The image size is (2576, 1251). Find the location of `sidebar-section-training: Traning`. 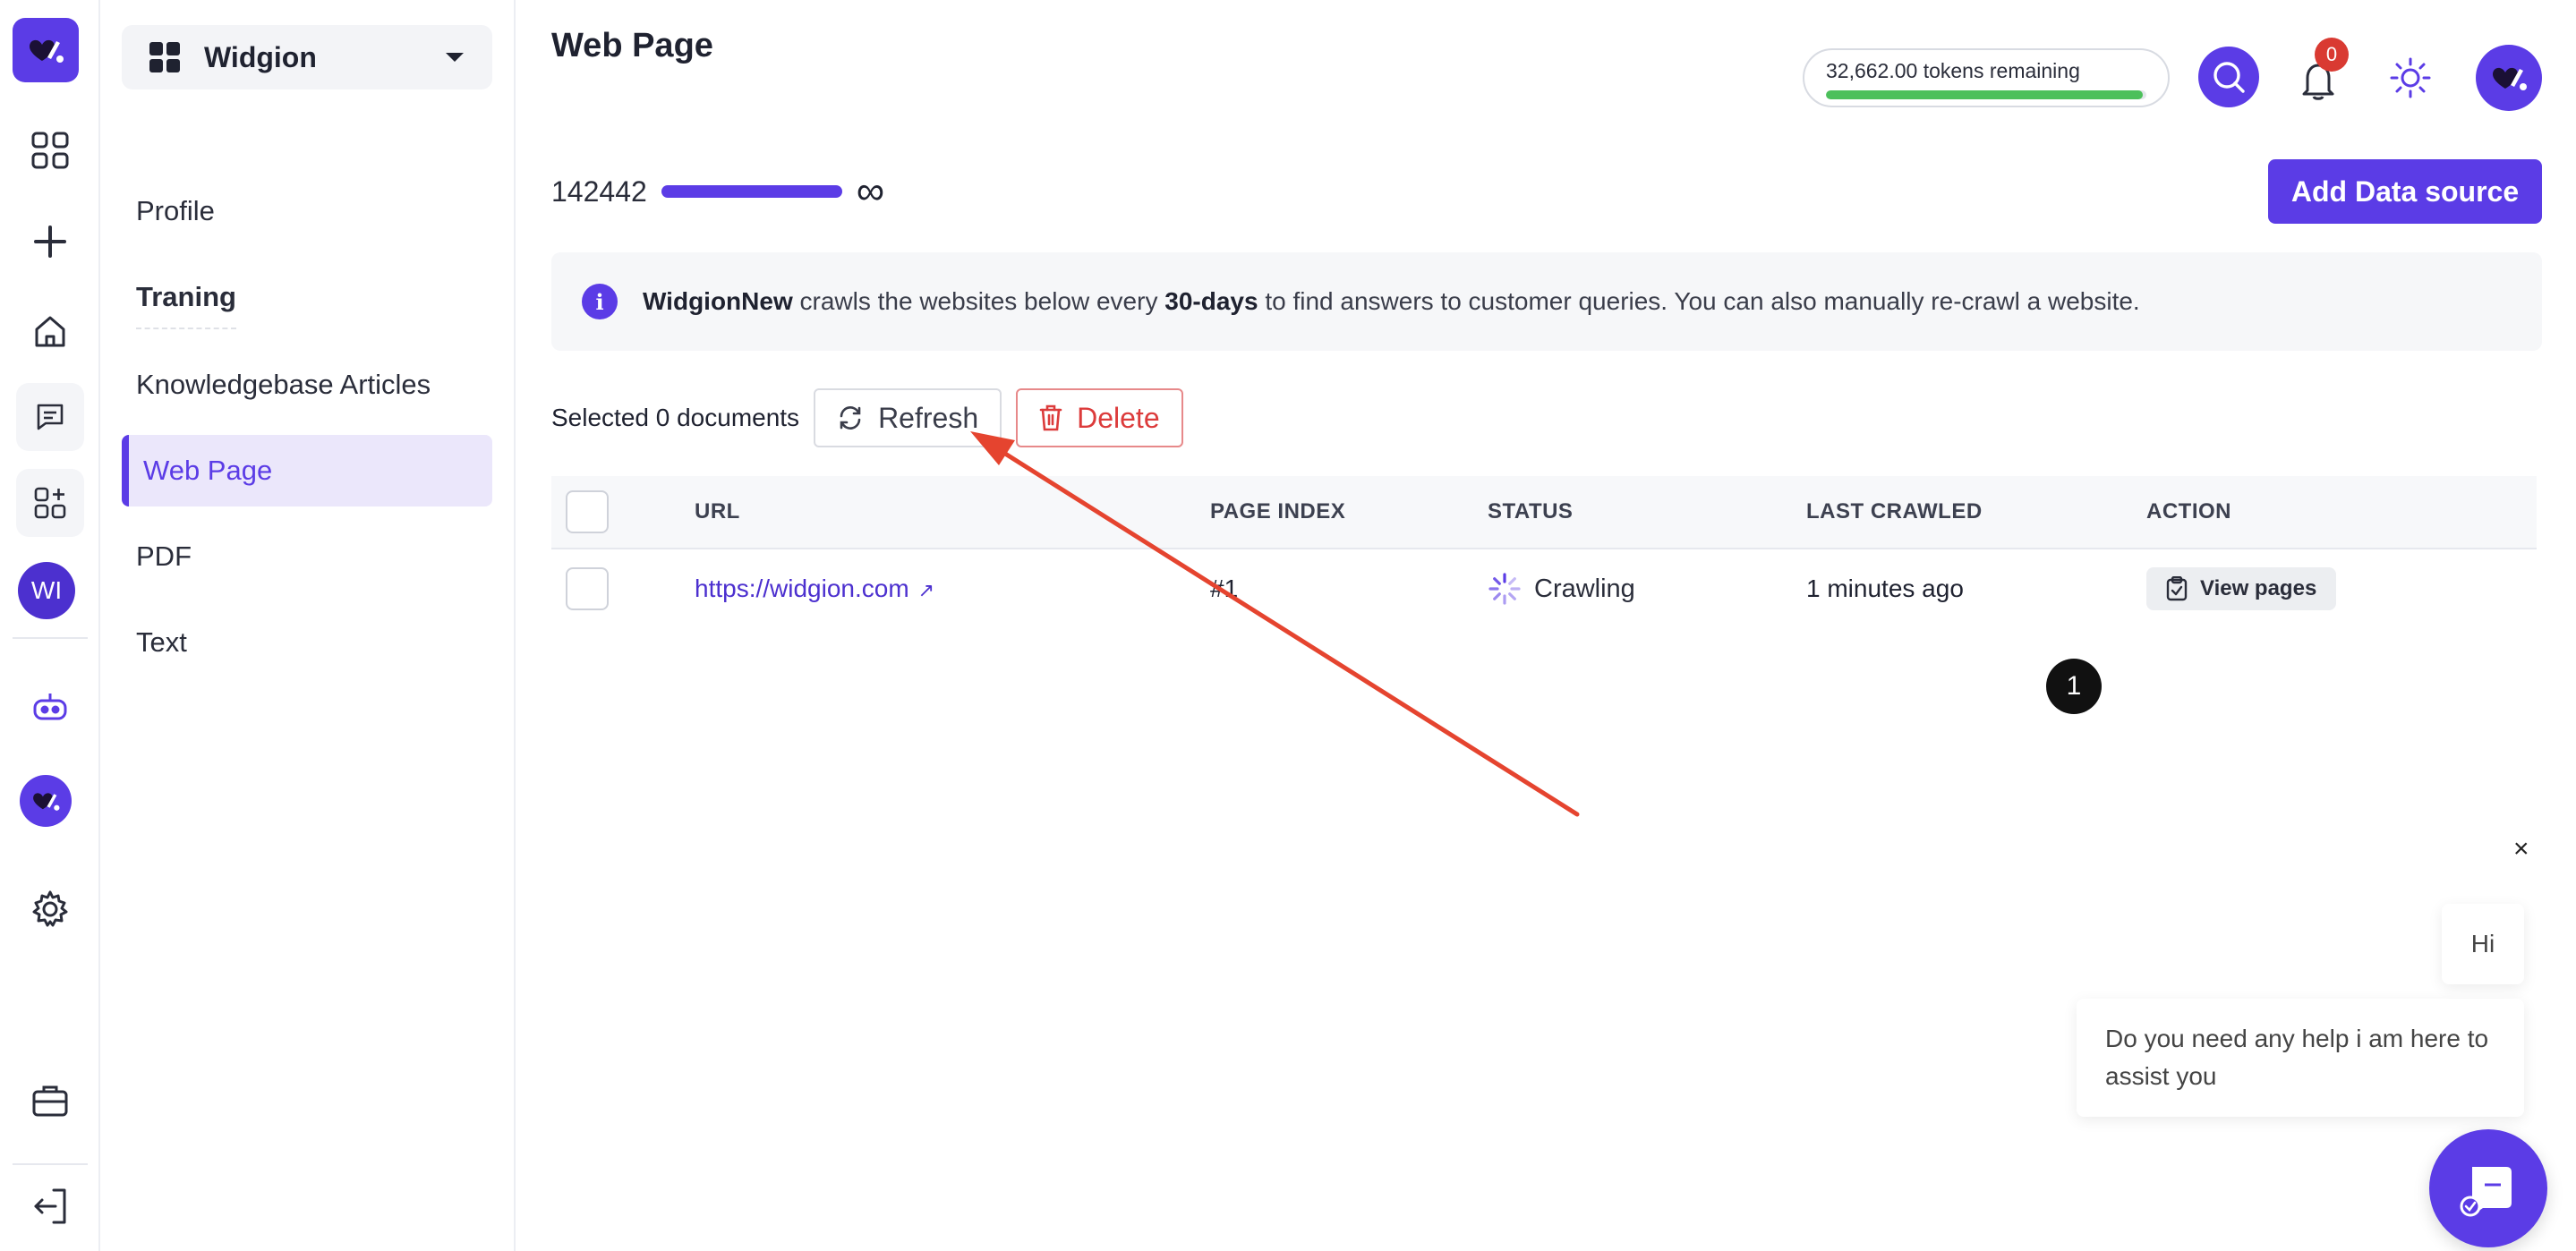

sidebar-section-training: Traning is located at coordinates (186, 296).